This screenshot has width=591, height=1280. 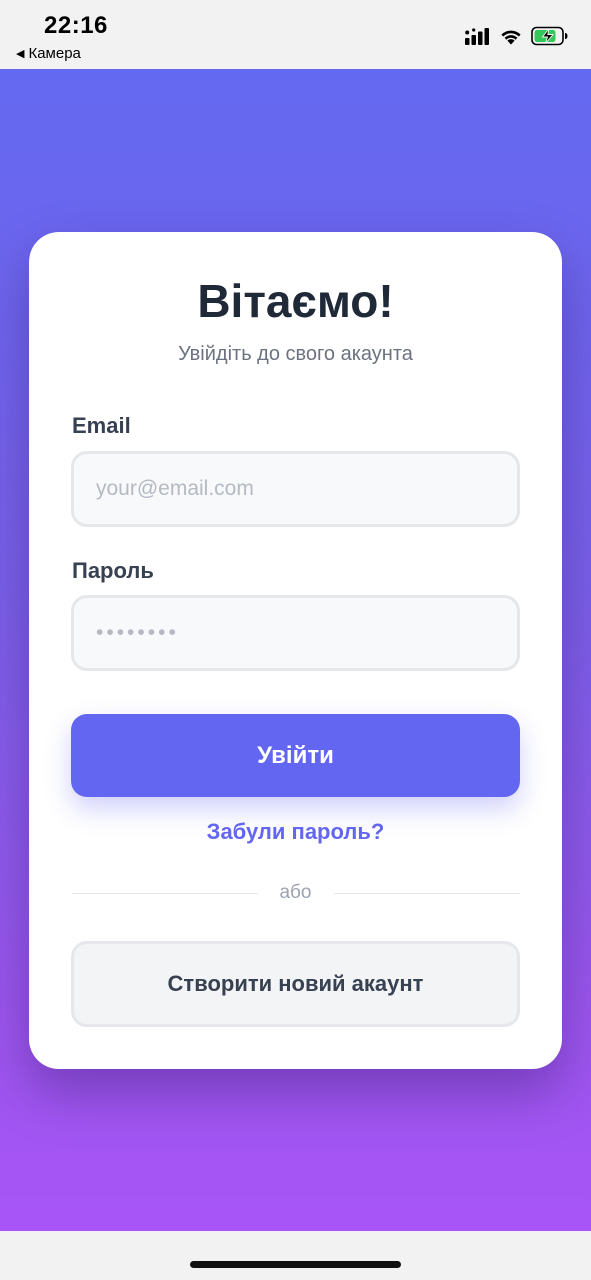 I want to click on password-field, so click(x=295, y=633).